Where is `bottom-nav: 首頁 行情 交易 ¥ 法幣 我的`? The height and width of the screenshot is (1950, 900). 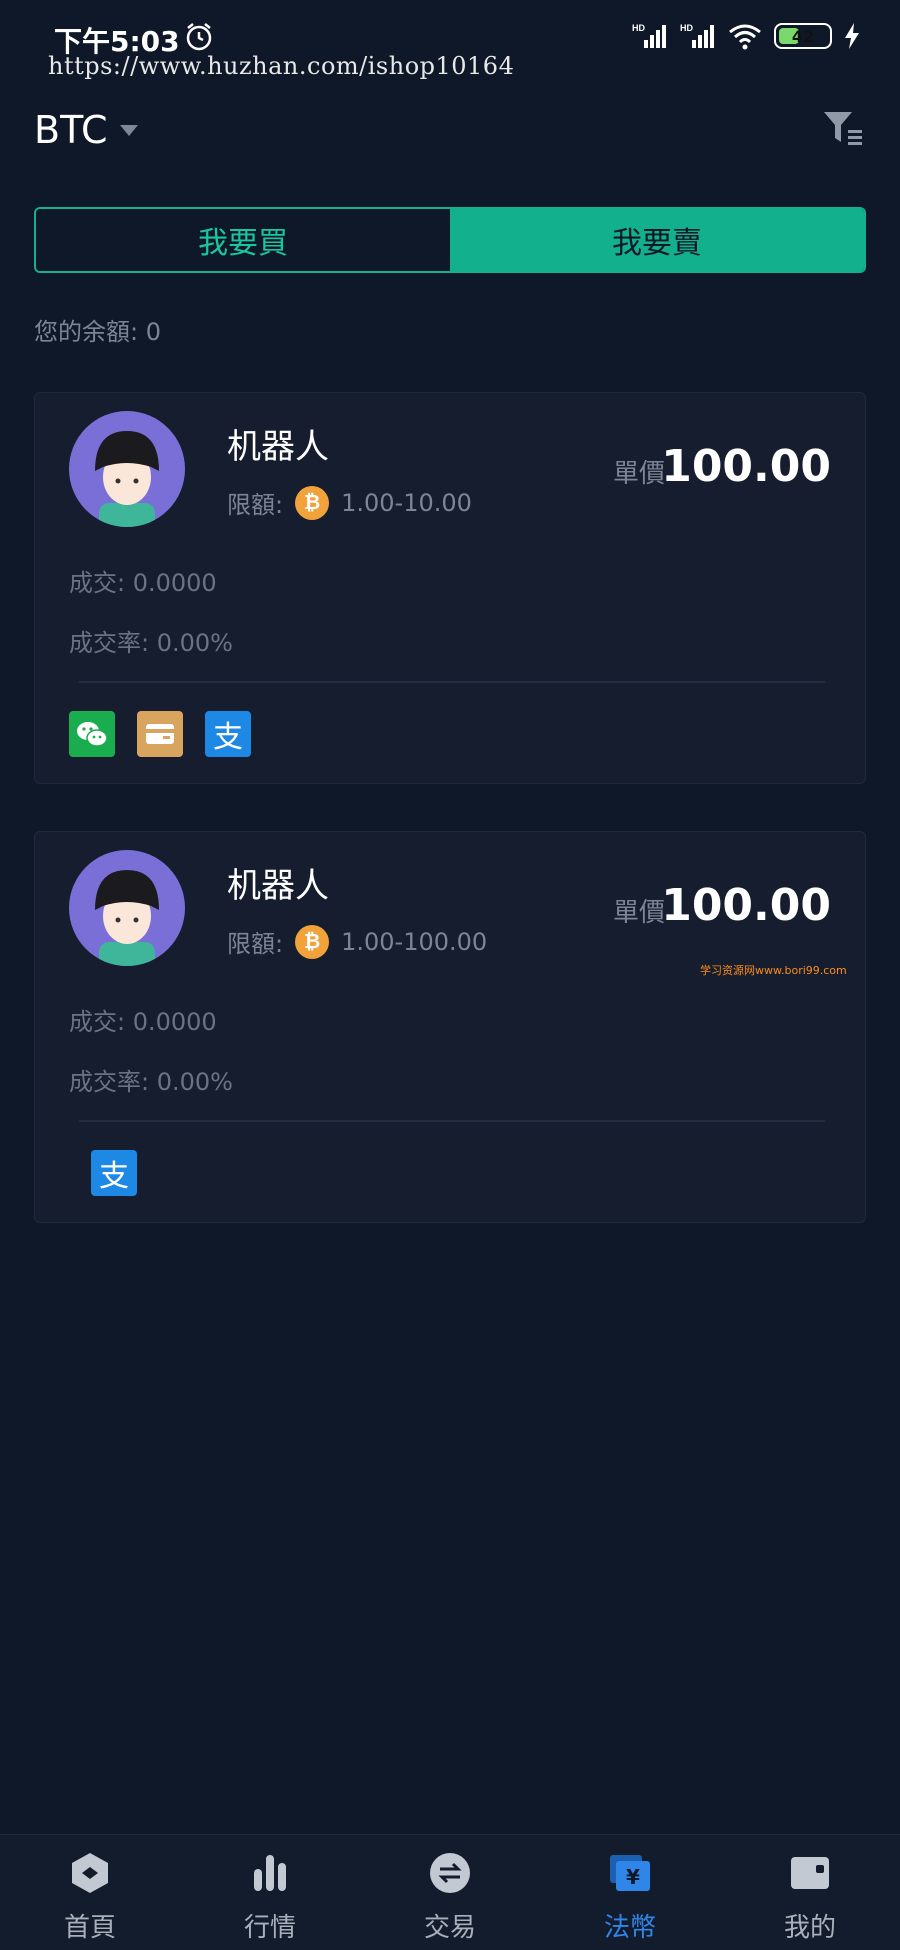
bottom-nav: 首頁 行情 交易 ¥ 法幣 我的 is located at coordinates (450, 1892).